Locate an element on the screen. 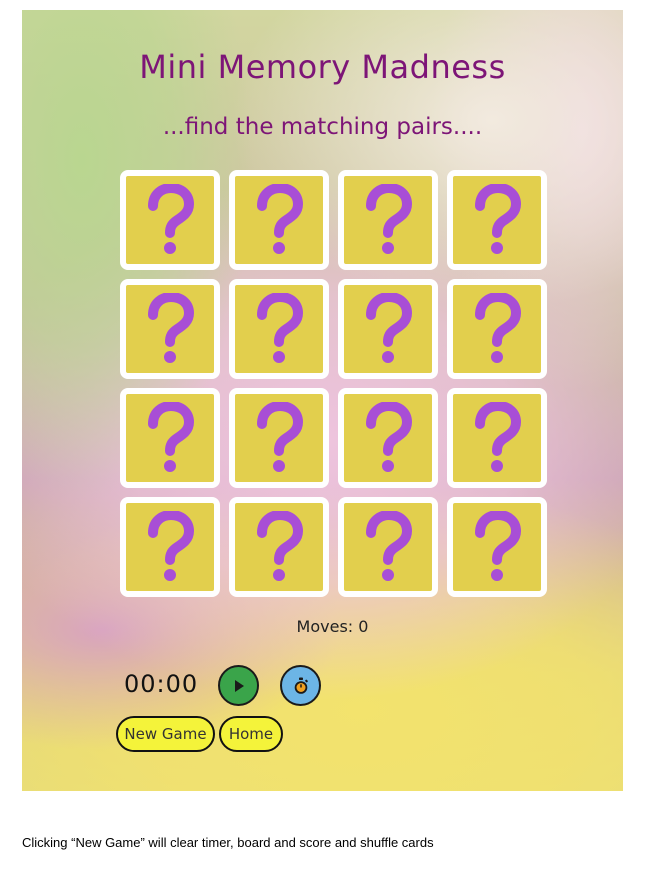 The width and height of the screenshot is (649, 895). moves-counter: Moves: 0 is located at coordinates (332, 626).